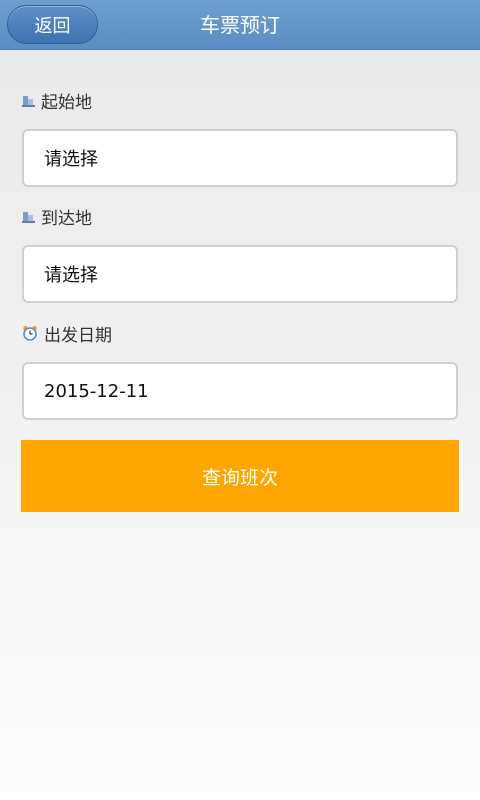 The height and width of the screenshot is (800, 480). I want to click on destination-select: 请选择, so click(240, 274).